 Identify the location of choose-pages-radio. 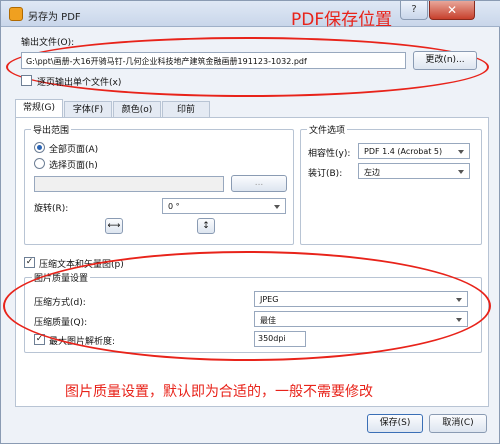
(39, 163).